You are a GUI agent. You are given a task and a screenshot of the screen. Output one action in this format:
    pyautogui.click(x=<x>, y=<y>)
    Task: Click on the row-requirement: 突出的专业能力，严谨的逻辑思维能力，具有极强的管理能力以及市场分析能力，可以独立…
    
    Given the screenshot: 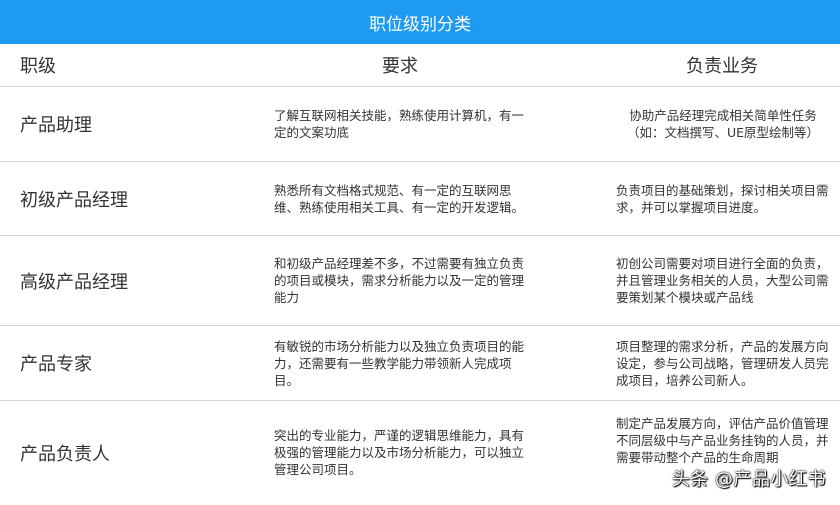 What is the action you would take?
    pyautogui.click(x=399, y=452)
    